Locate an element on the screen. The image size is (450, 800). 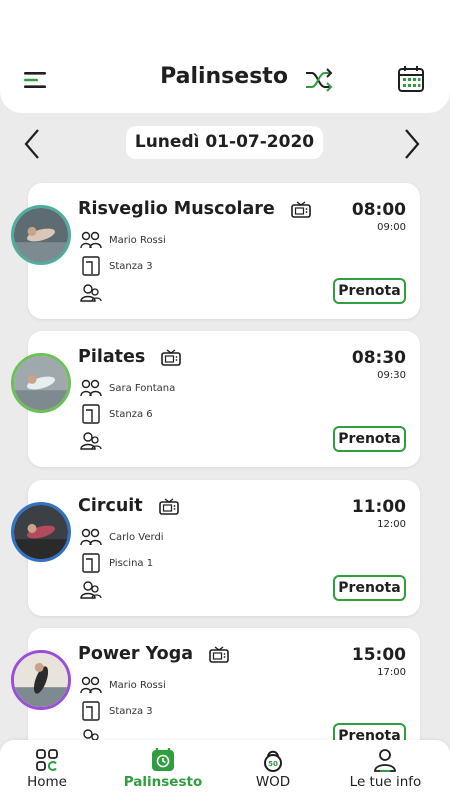
class-end-time: 17:00 is located at coordinates (391, 672).